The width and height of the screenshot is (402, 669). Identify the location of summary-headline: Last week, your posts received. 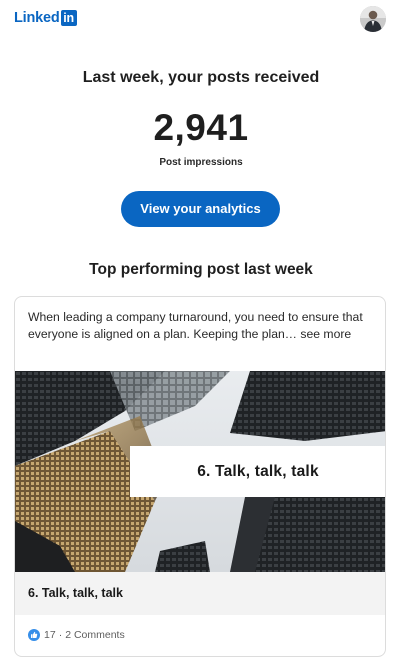
(201, 77).